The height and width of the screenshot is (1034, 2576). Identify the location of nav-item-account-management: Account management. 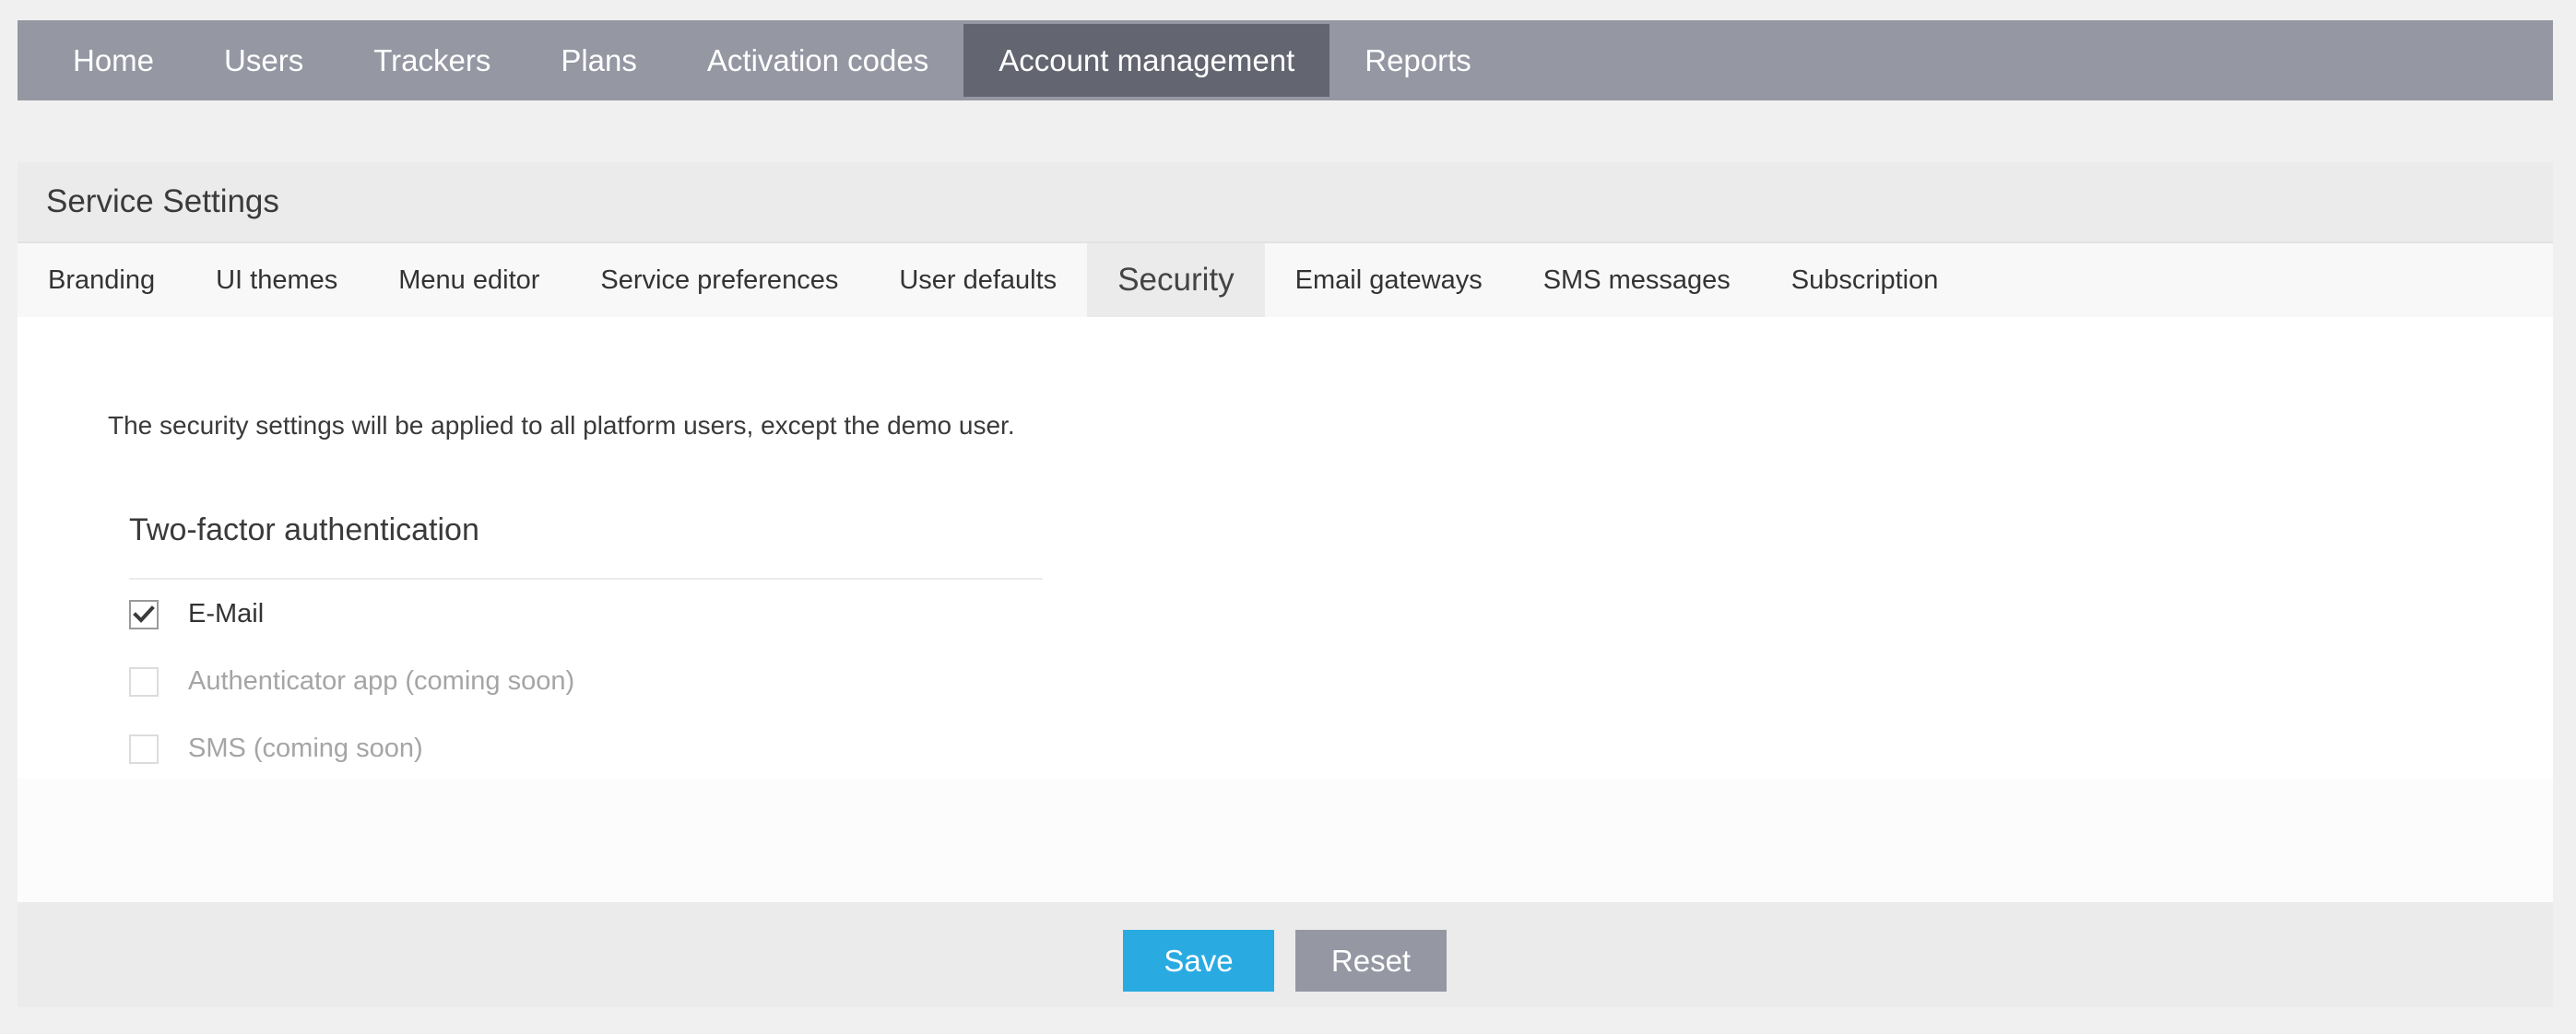
(1146, 60).